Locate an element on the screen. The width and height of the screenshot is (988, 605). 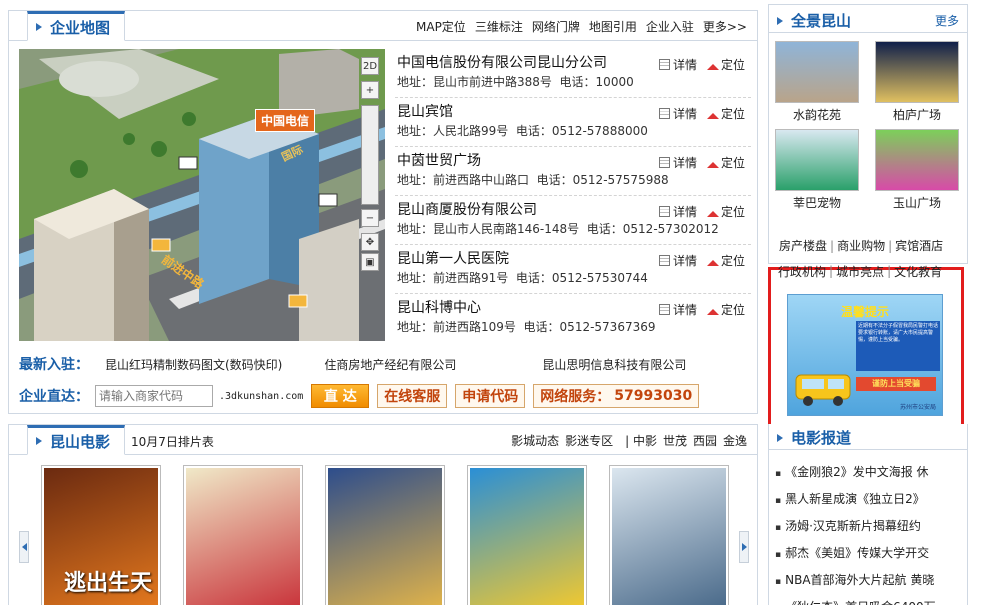
movie-links: 影城动态 影迷专区 | 中影 世茂 西园 金逸 is located at coordinates (629, 440).